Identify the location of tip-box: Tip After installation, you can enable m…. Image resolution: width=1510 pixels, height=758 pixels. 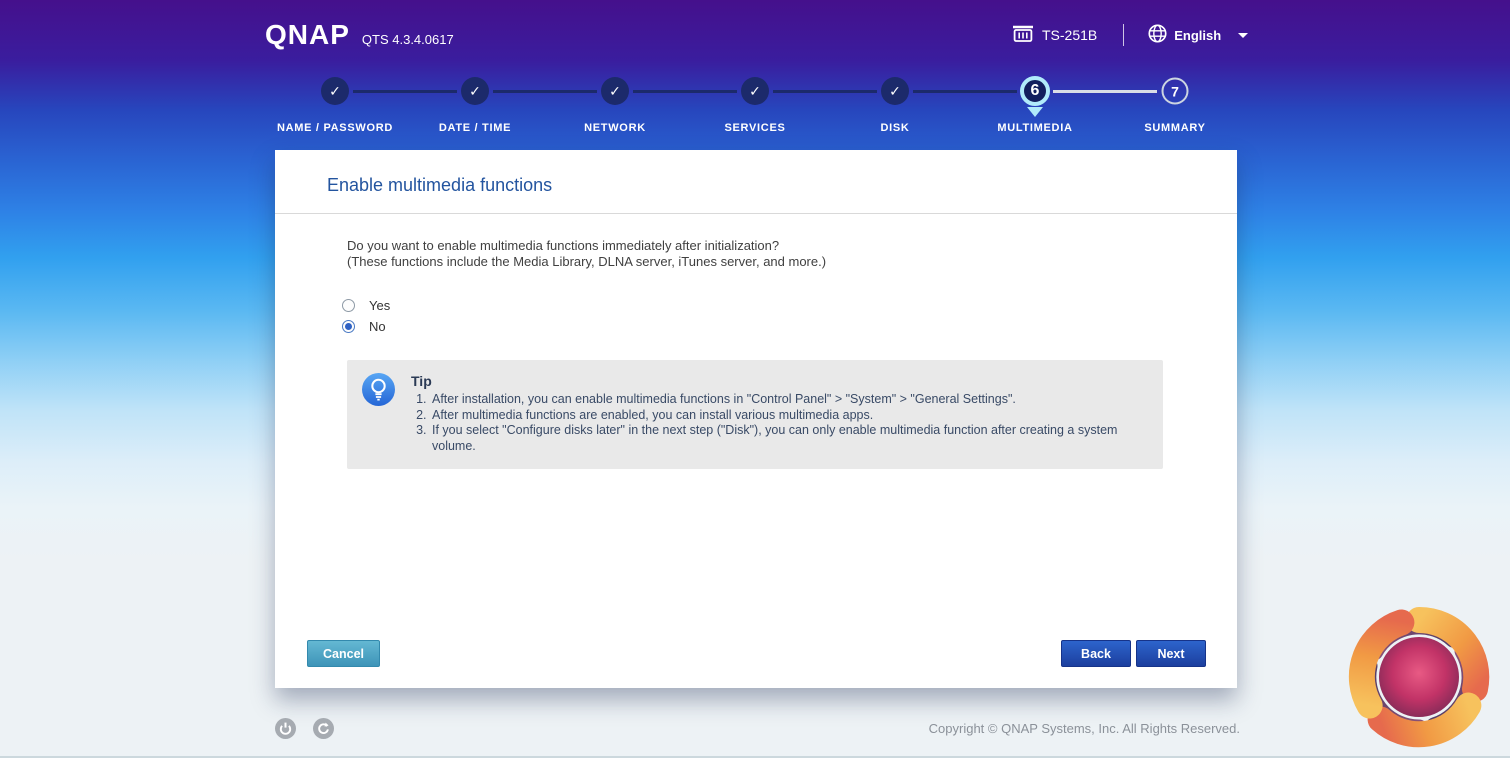
(755, 414).